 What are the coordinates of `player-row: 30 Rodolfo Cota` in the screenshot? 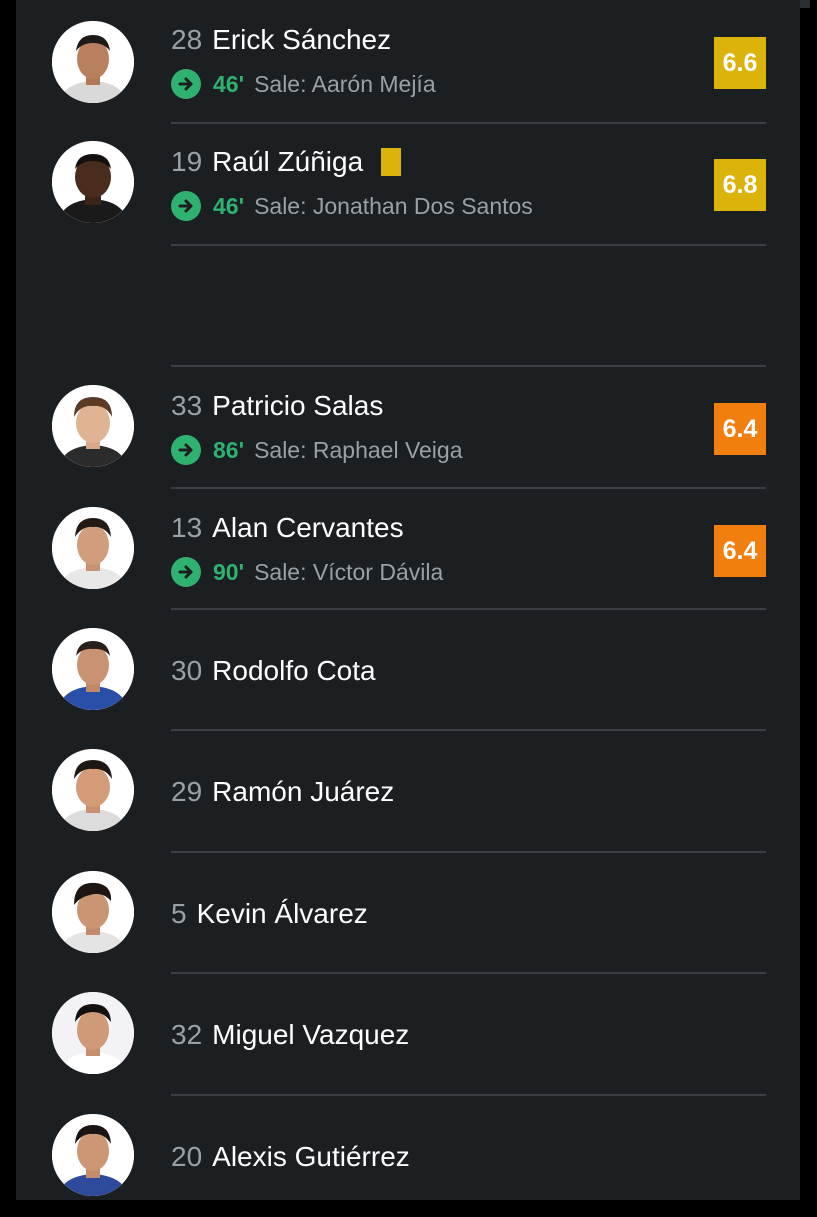 It's located at (408, 670).